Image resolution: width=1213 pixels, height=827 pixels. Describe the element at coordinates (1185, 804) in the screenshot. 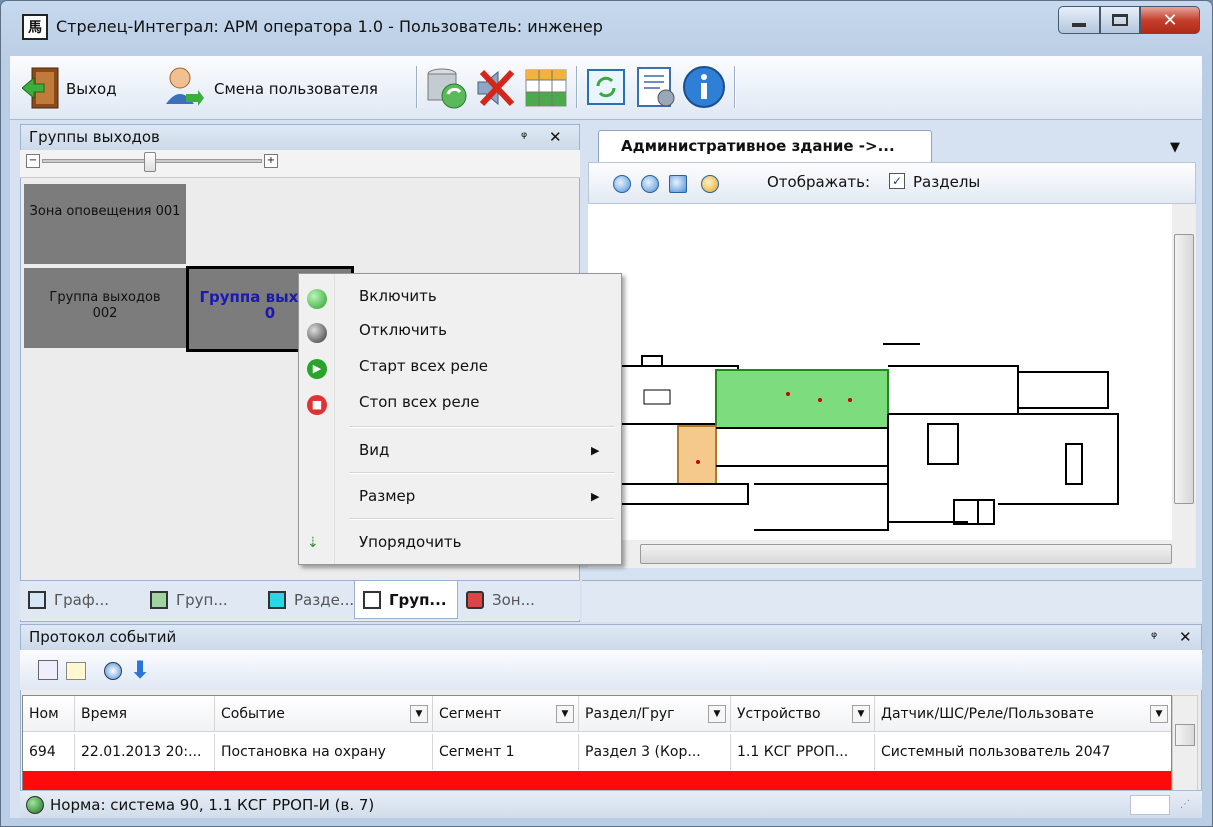

I see `resize-grip-icon: ⋰` at that location.